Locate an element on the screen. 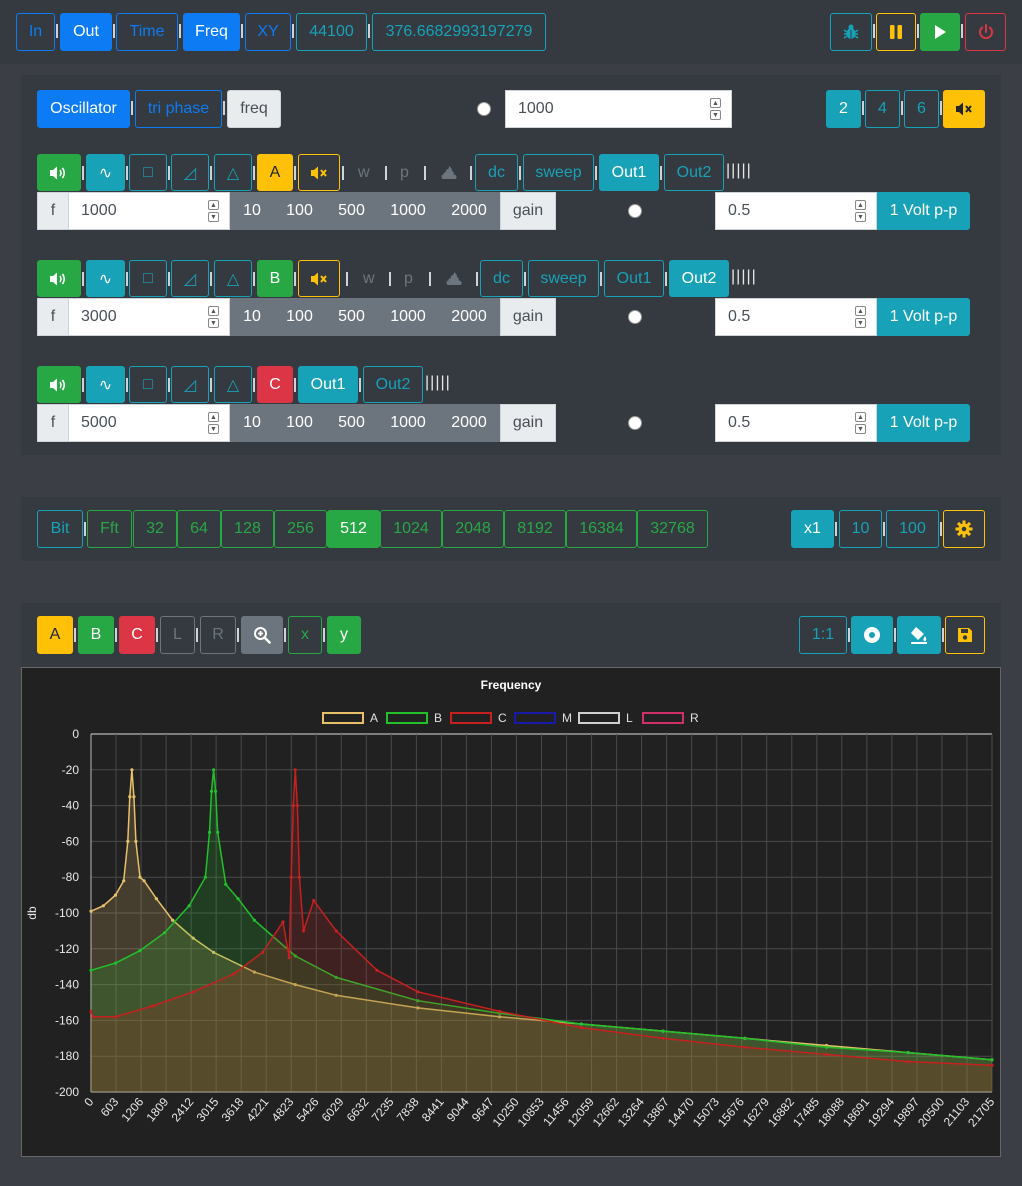  row-b-freq-input: 3000 ▲ ▼ is located at coordinates (149, 317).